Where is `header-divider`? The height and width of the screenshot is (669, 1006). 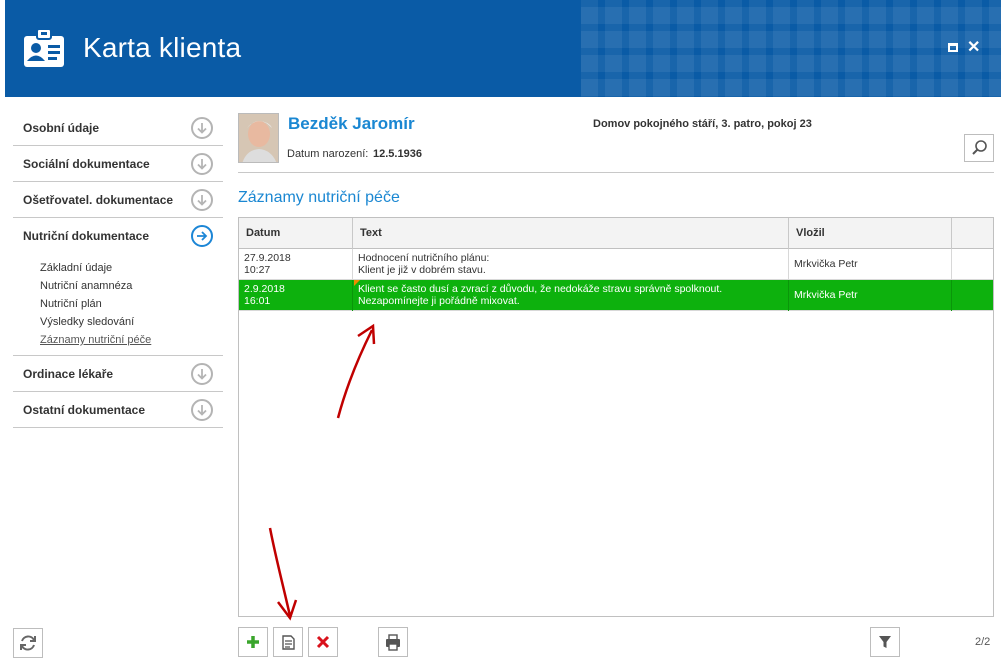
header-divider is located at coordinates (616, 172).